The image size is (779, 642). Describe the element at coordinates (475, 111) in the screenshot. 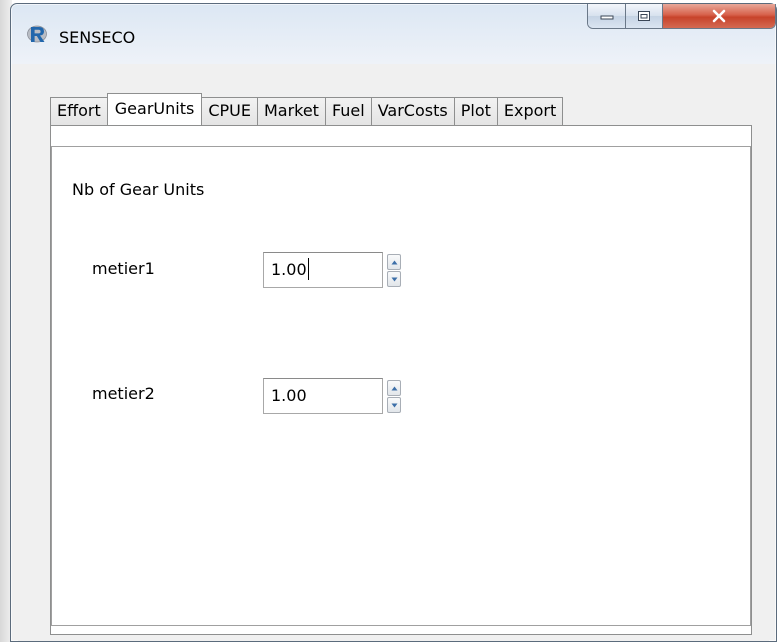

I see `tab-plot: Plot` at that location.